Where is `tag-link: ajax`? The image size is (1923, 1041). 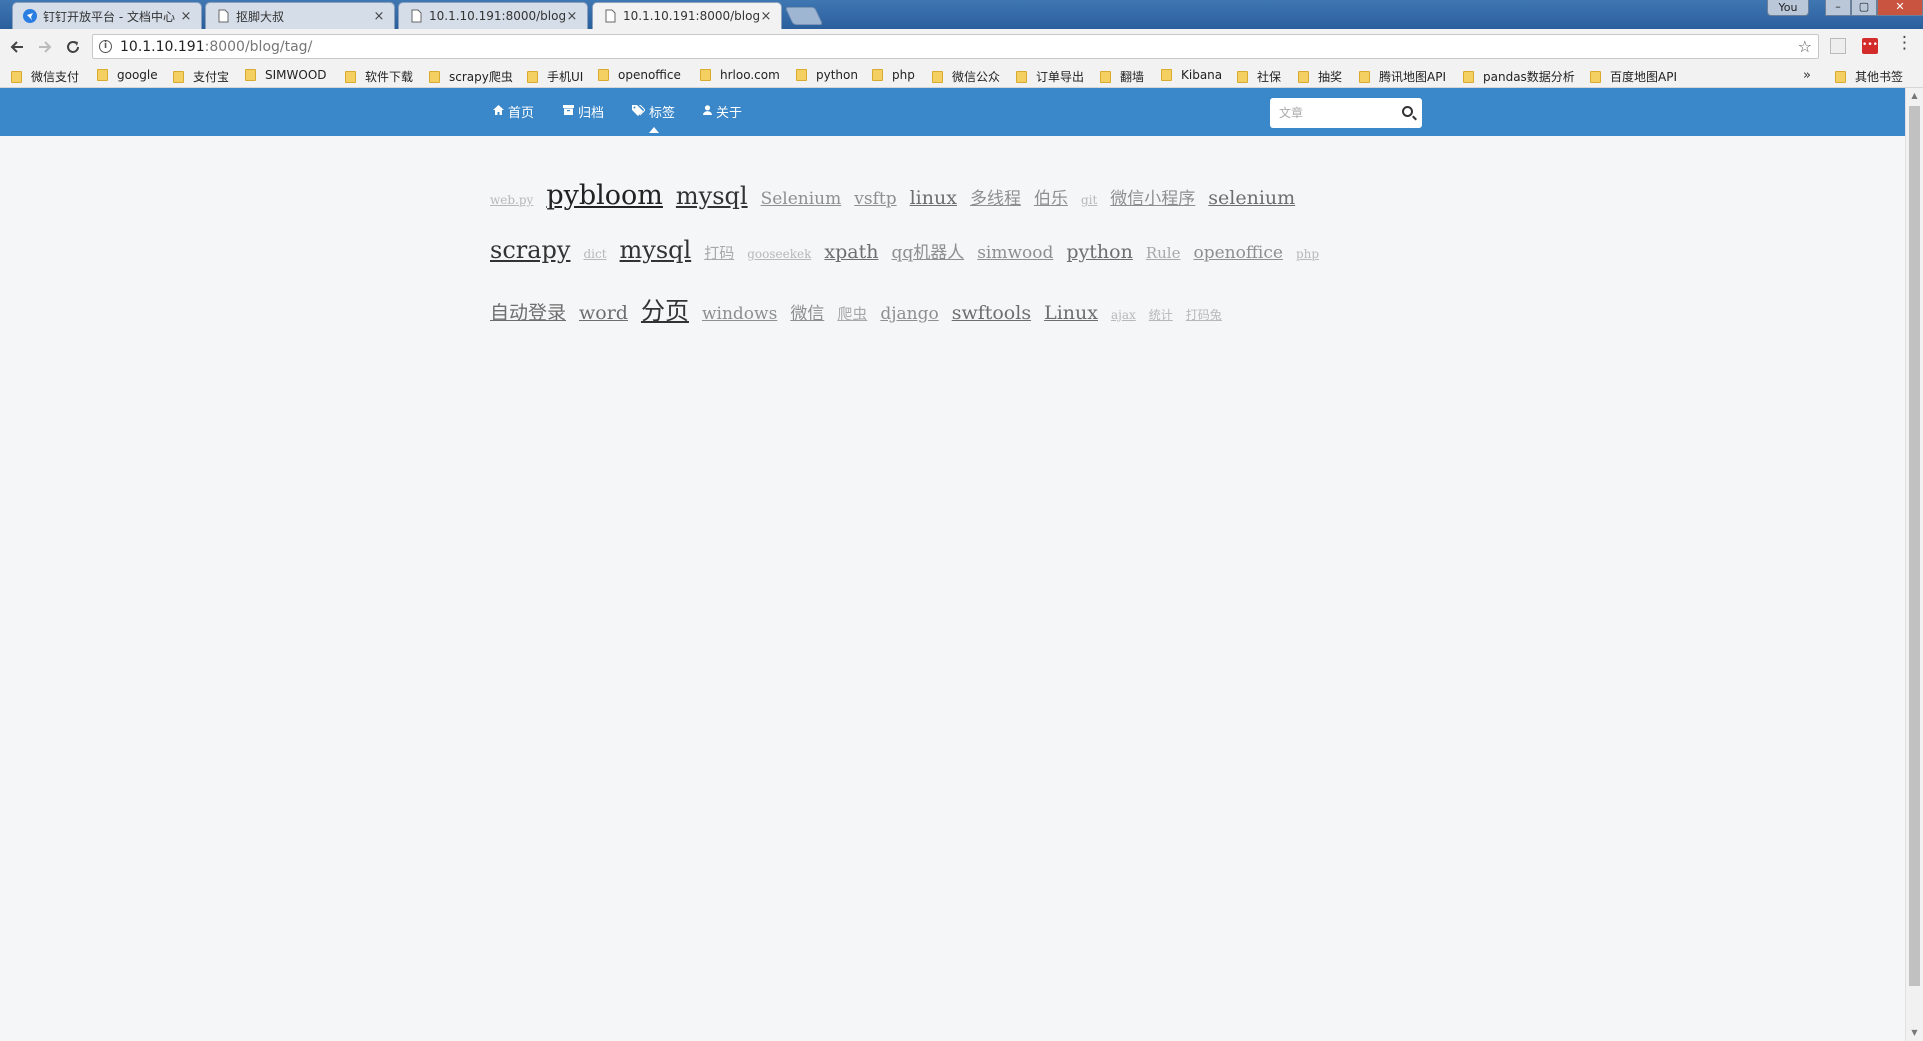
tag-link: ajax is located at coordinates (1123, 315).